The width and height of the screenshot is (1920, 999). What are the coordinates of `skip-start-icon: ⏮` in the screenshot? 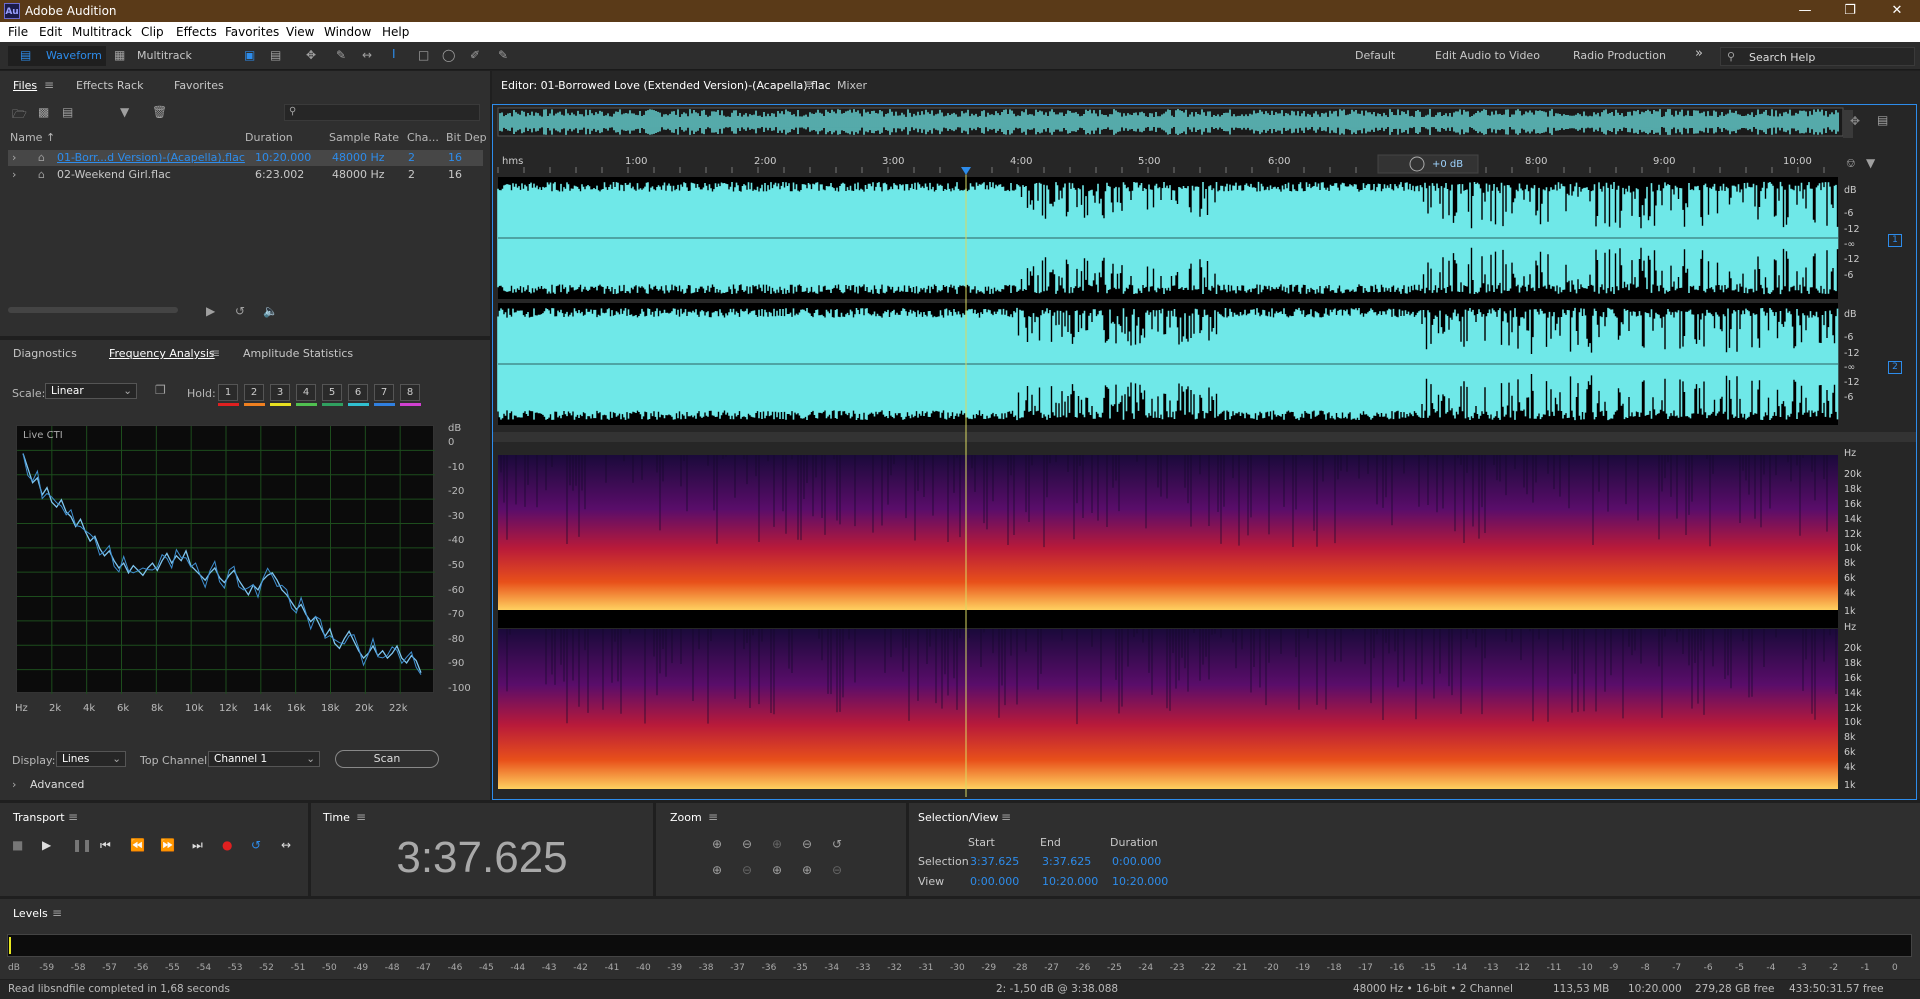 It's located at (105, 845).